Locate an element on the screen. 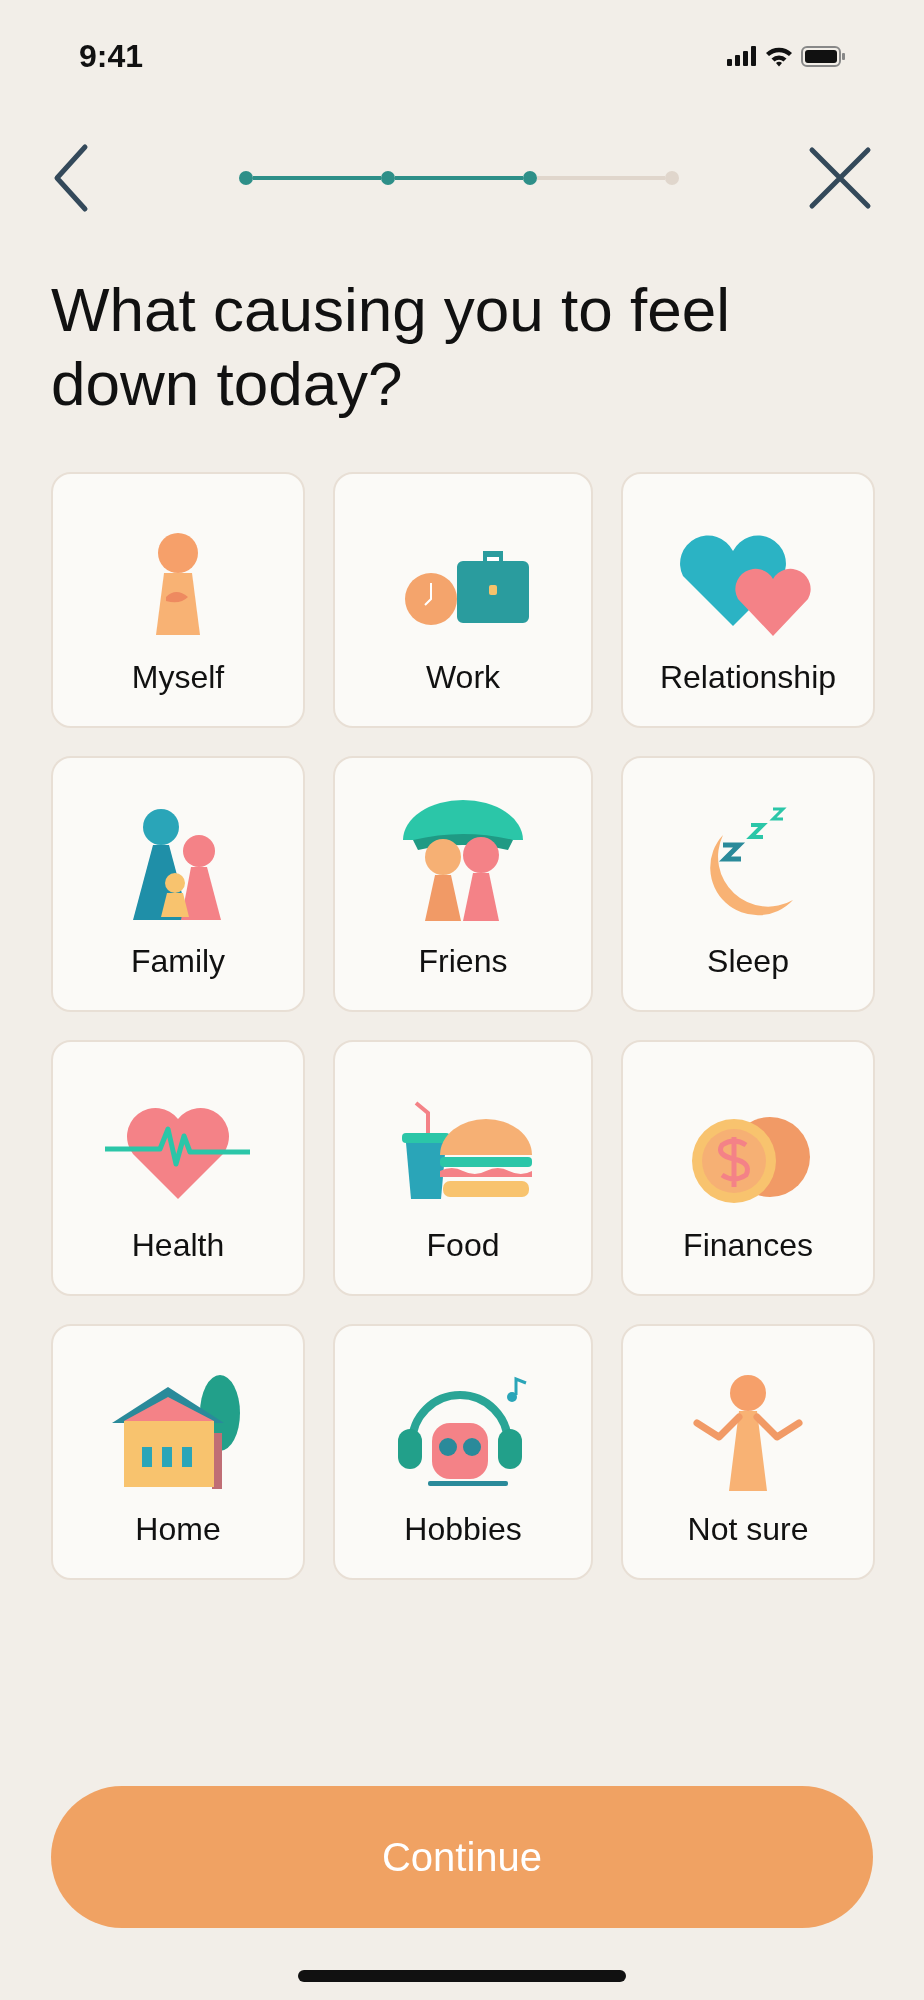 The width and height of the screenshot is (924, 2000). option-card: Food is located at coordinates (463, 1167).